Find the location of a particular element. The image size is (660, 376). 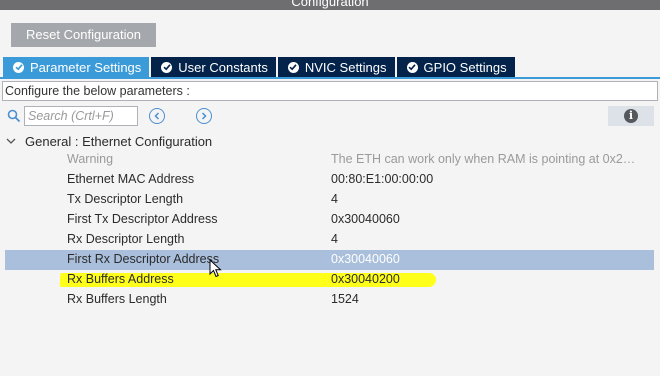

param-name: Rx Buffers Length is located at coordinates (117, 299).